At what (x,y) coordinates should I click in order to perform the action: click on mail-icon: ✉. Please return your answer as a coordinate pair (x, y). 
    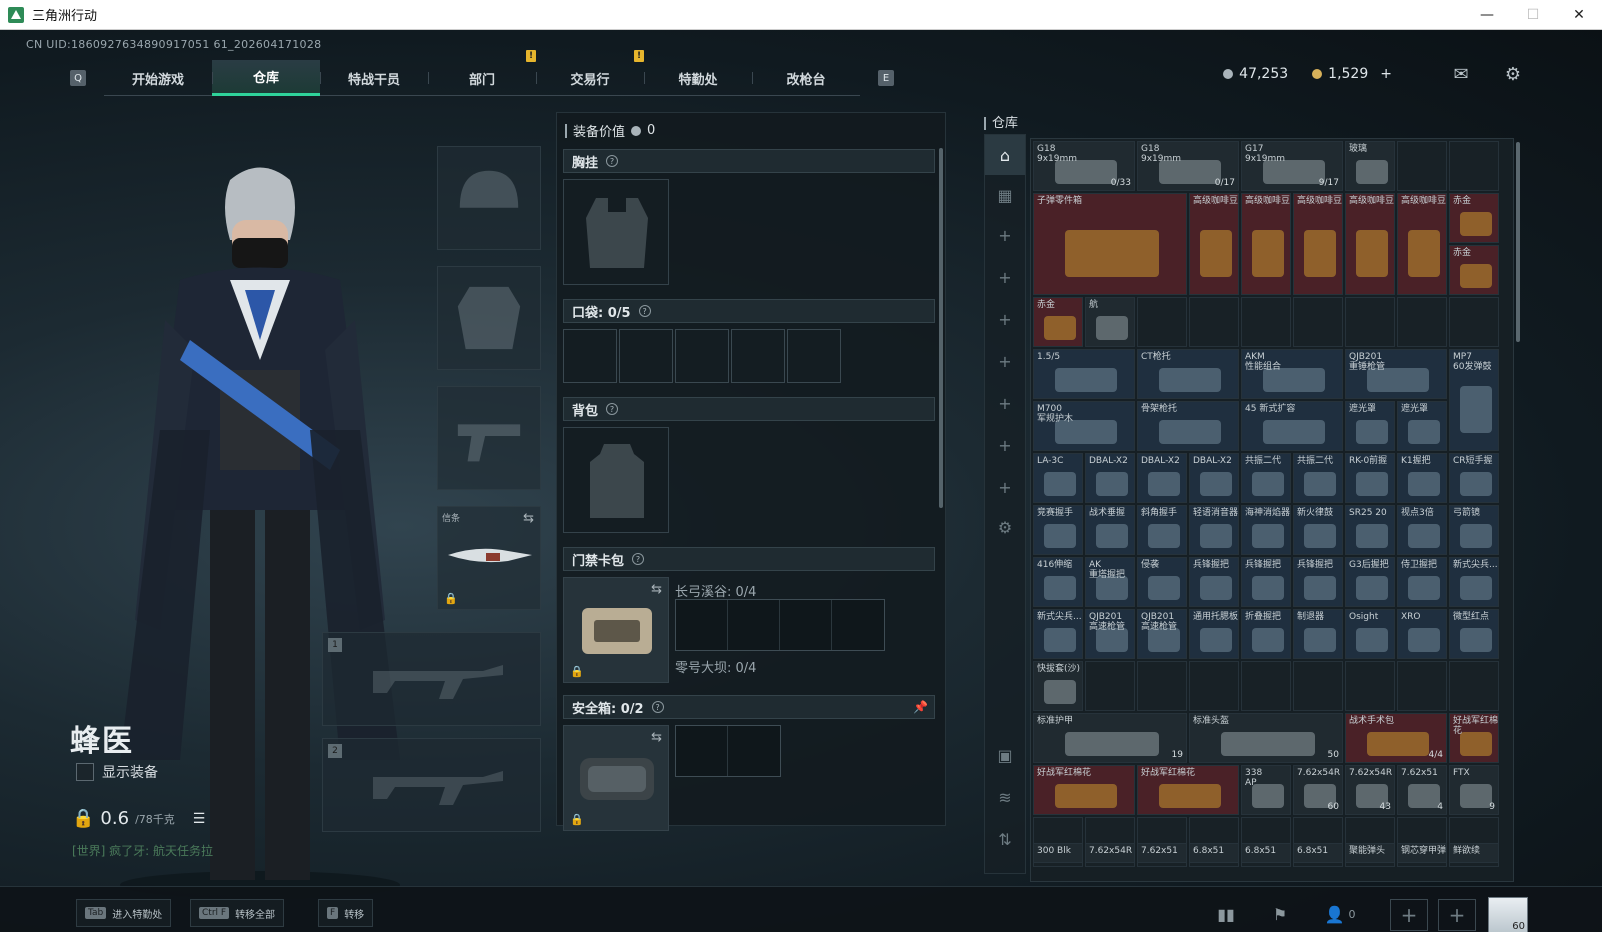
    Looking at the image, I should click on (1461, 74).